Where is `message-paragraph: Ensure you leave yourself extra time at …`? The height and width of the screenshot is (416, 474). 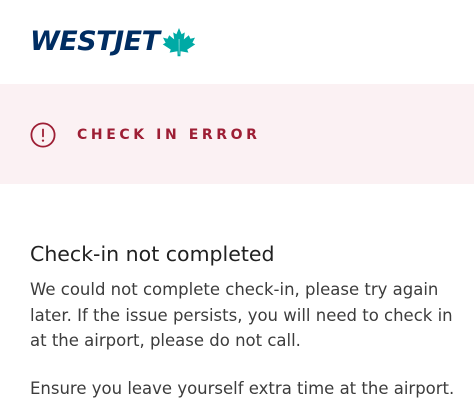
message-paragraph: Ensure you leave yourself extra time at … is located at coordinates (242, 388).